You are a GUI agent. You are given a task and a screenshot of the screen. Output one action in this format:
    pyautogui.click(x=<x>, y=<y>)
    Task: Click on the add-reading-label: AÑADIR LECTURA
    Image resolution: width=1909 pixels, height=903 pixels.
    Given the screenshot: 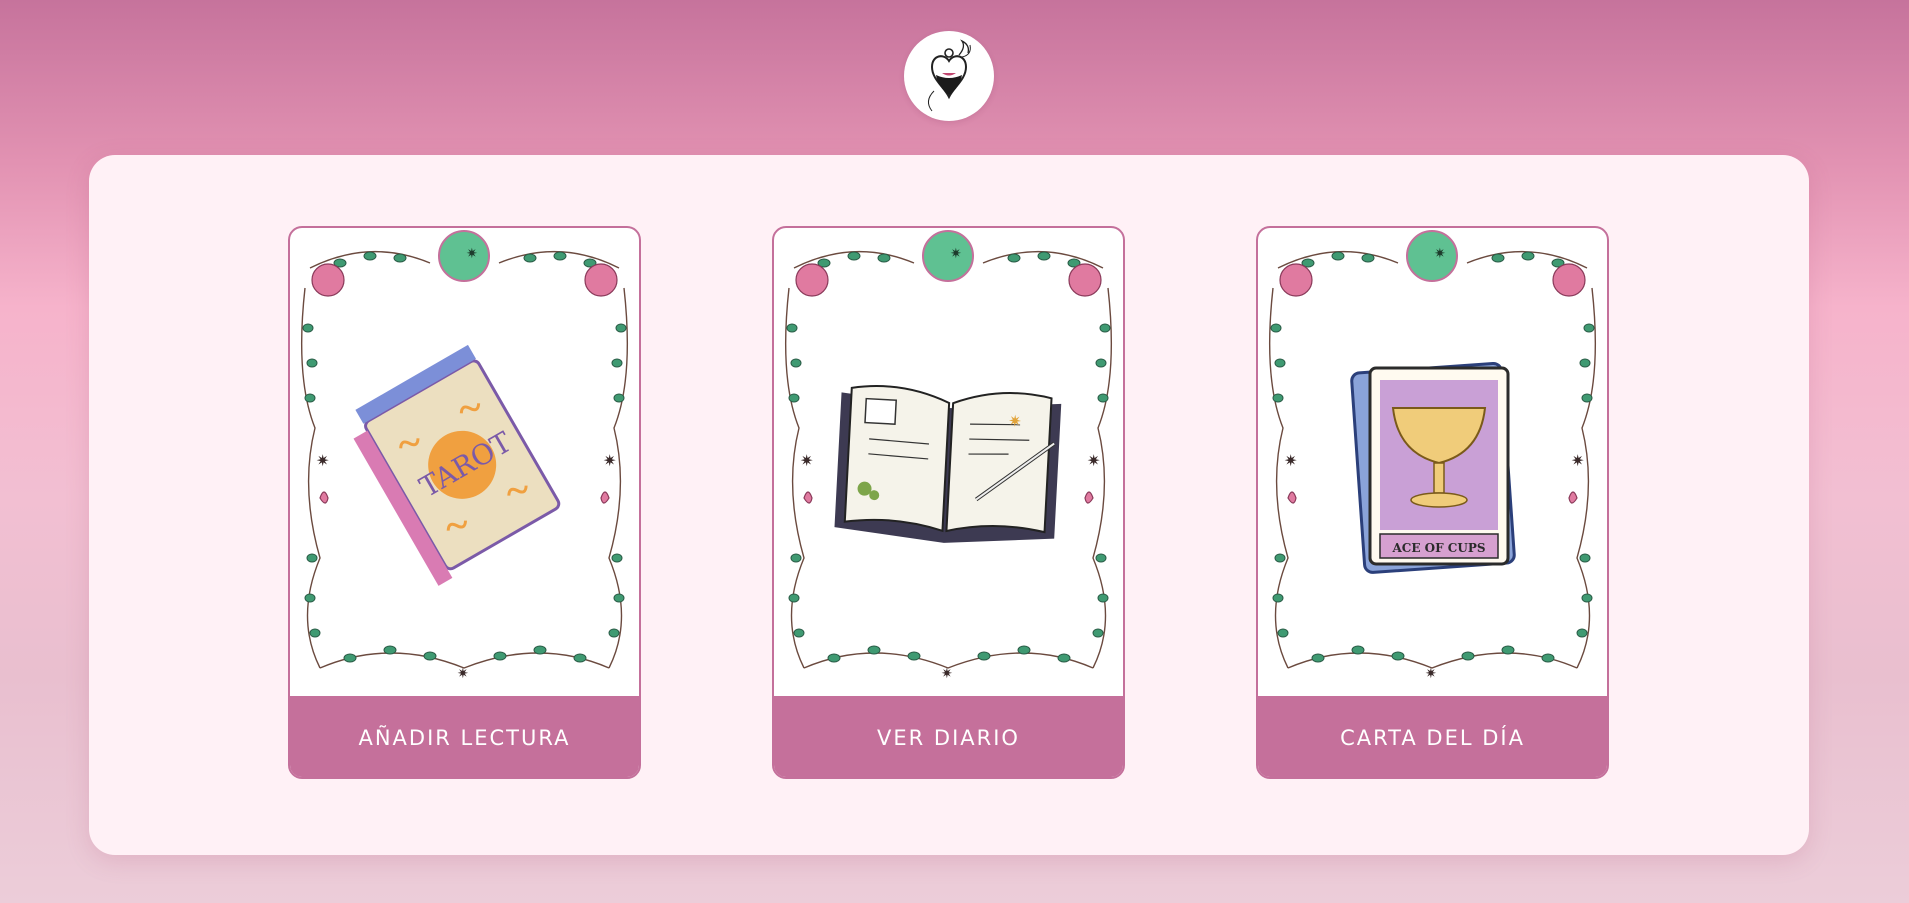 What is the action you would take?
    pyautogui.click(x=464, y=737)
    